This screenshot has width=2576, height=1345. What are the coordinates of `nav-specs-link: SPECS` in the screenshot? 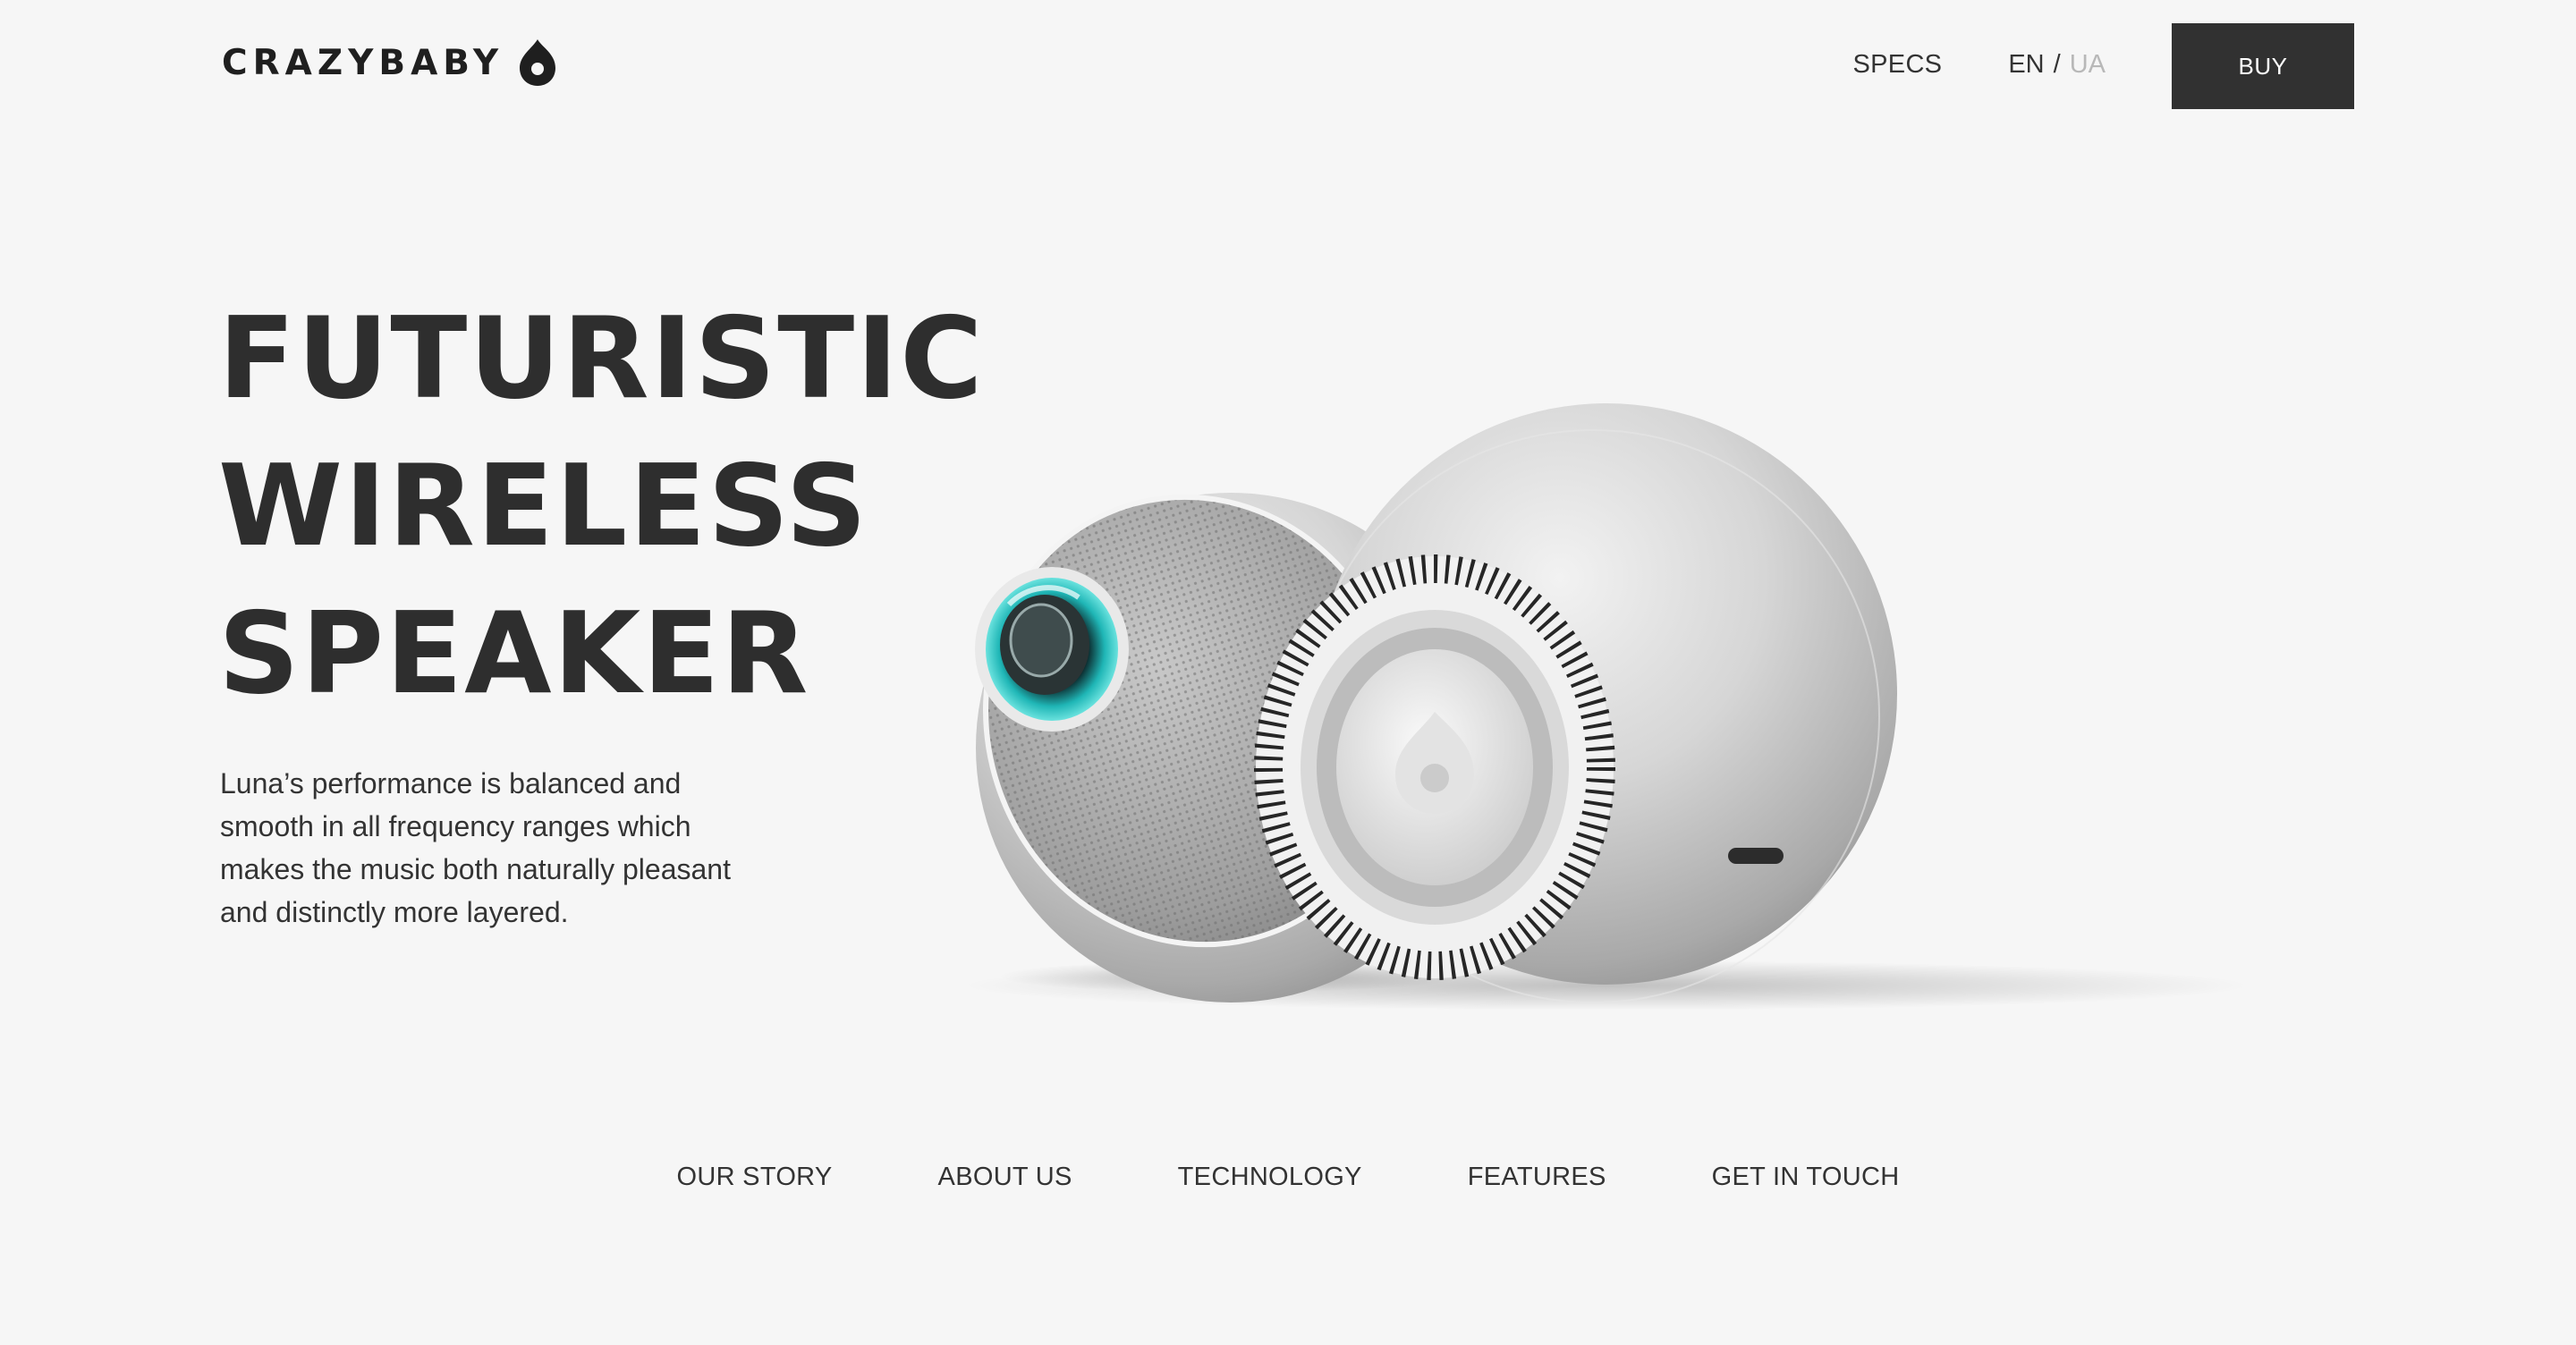 It's located at (1898, 65).